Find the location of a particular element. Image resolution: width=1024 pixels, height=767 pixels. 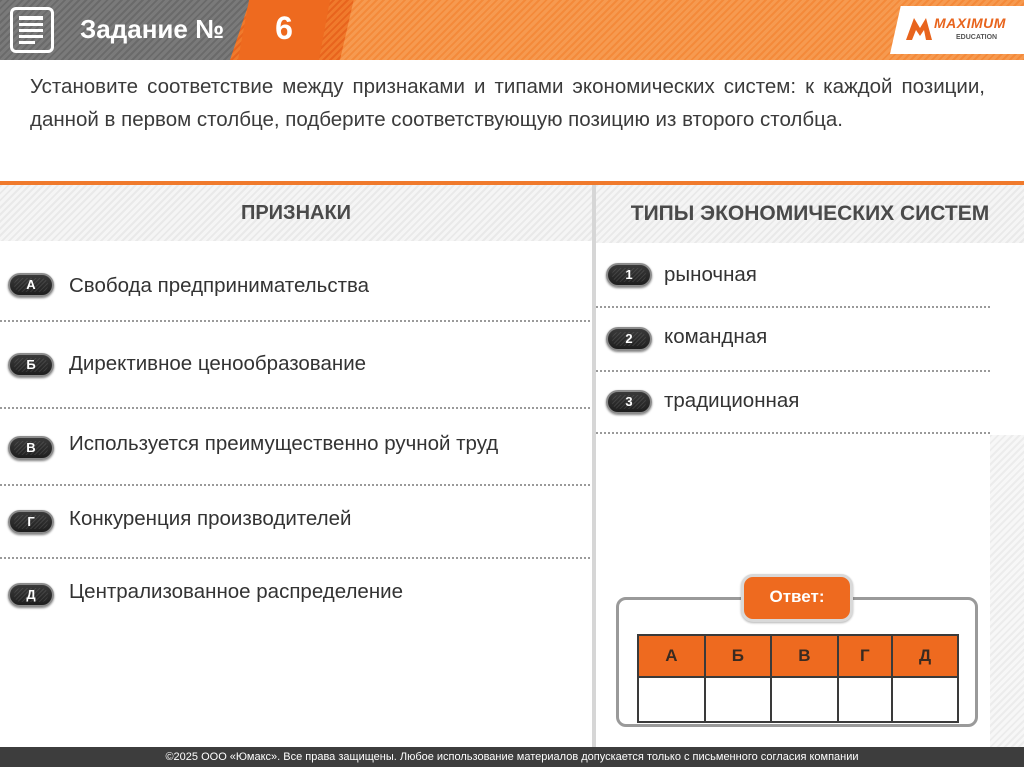

types-column-title: ТИПЫ ЭКОНОМИЧЕСКИХ СИСТЕМ is located at coordinates (810, 213).